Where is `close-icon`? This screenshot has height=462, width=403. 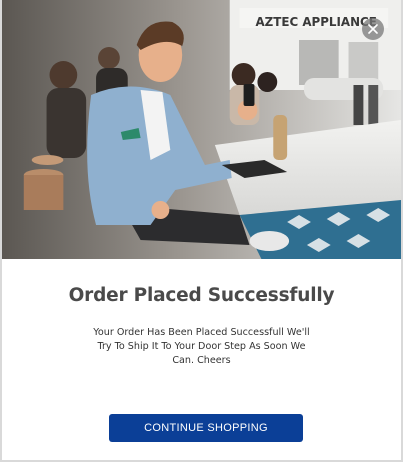 close-icon is located at coordinates (373, 29).